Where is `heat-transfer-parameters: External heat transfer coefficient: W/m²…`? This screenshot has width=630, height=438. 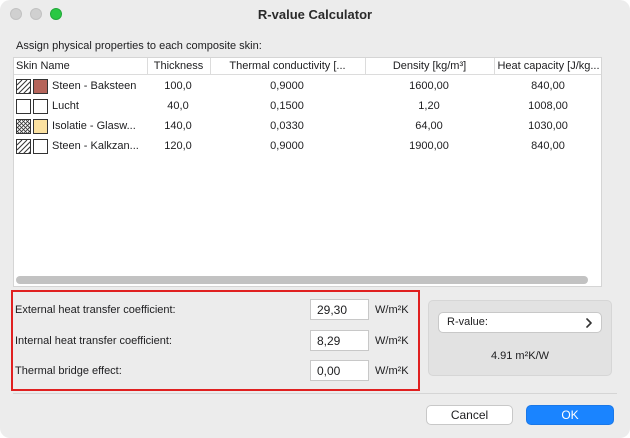
heat-transfer-parameters: External heat transfer coefficient: W/m²… is located at coordinates (215, 340).